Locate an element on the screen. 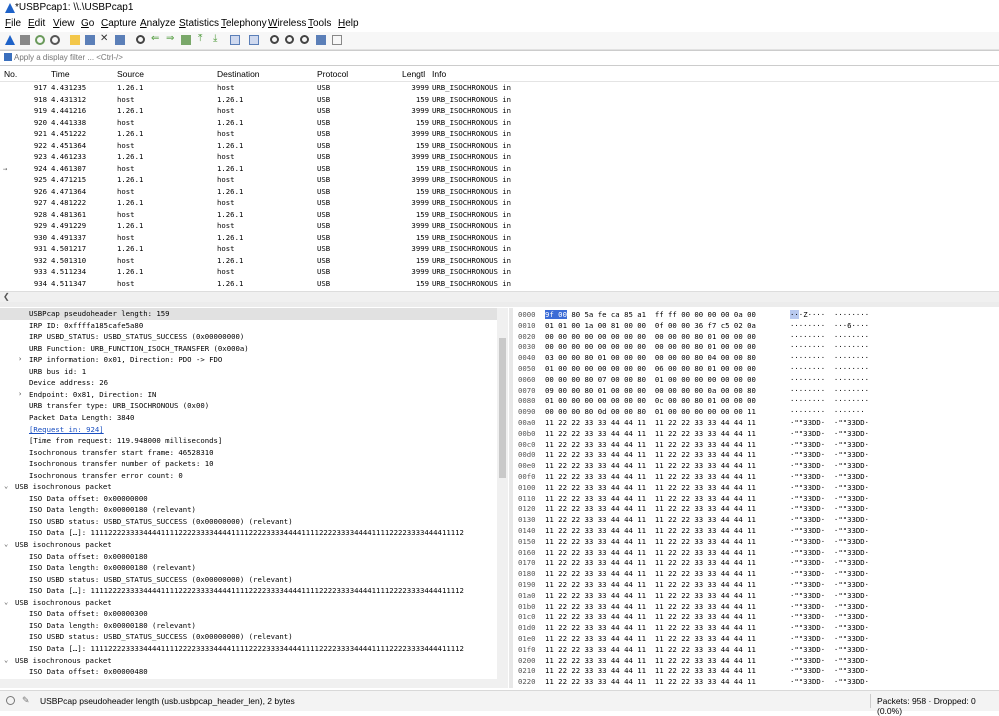 The image size is (999, 716). tree-field-row: Isochronous transfer error count: 0 is located at coordinates (248, 476).